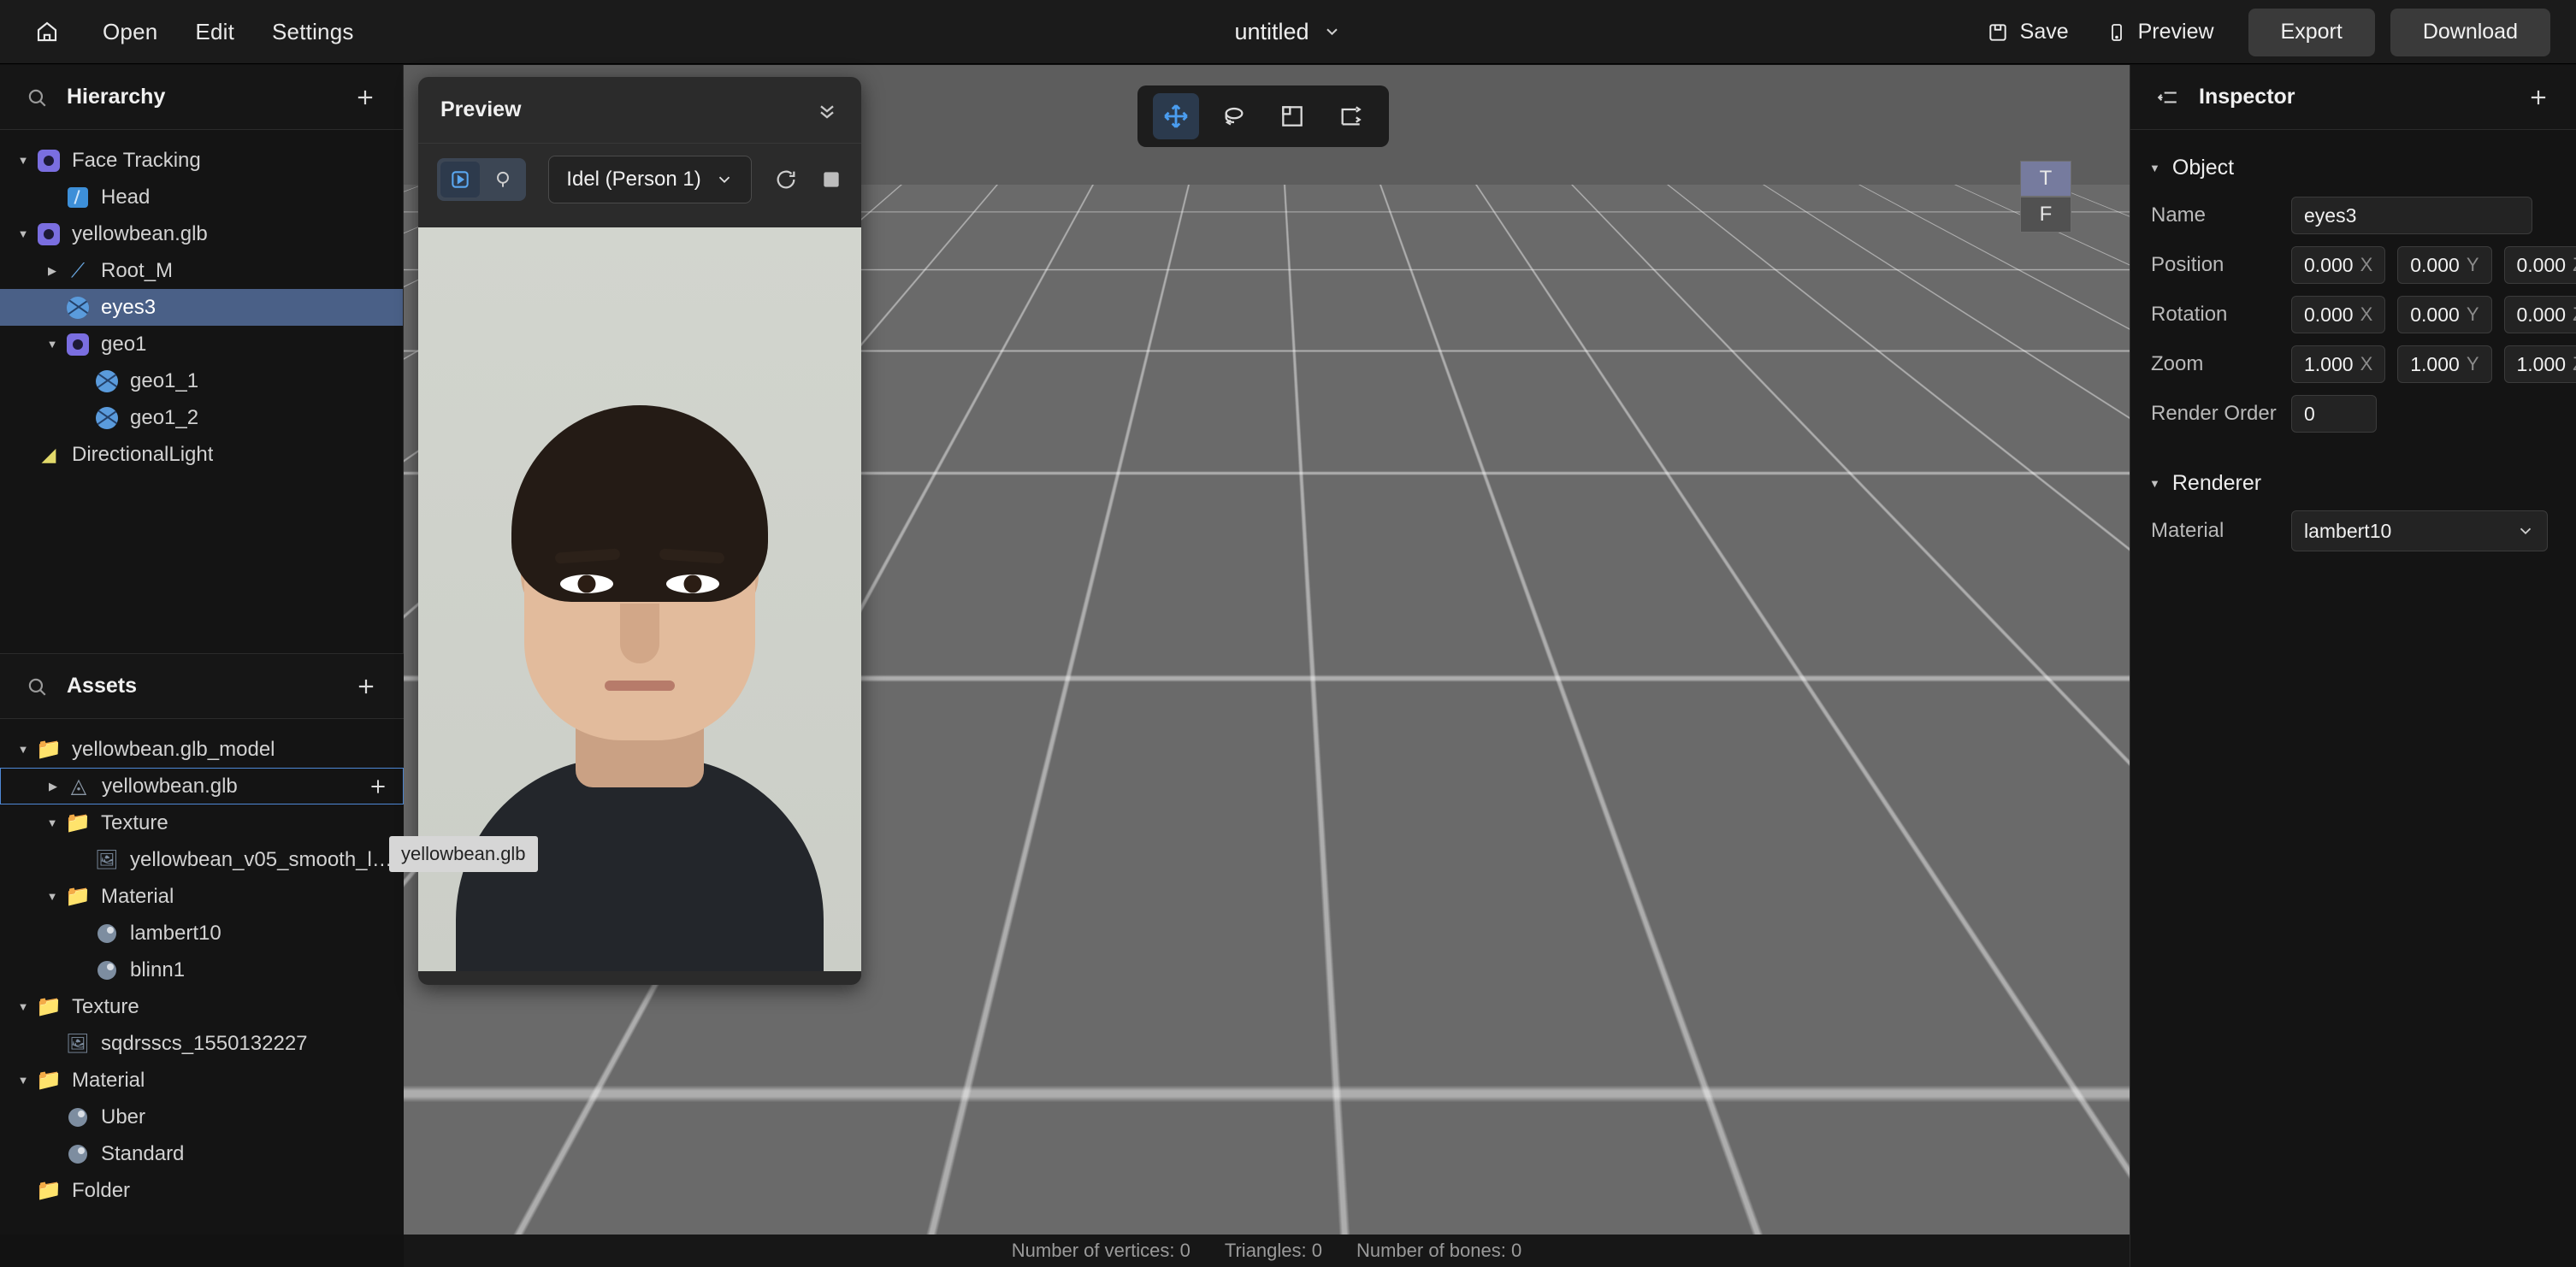  Describe the element at coordinates (201, 344) in the screenshot. I see `hierarchy-row: ▼ geo1` at that location.